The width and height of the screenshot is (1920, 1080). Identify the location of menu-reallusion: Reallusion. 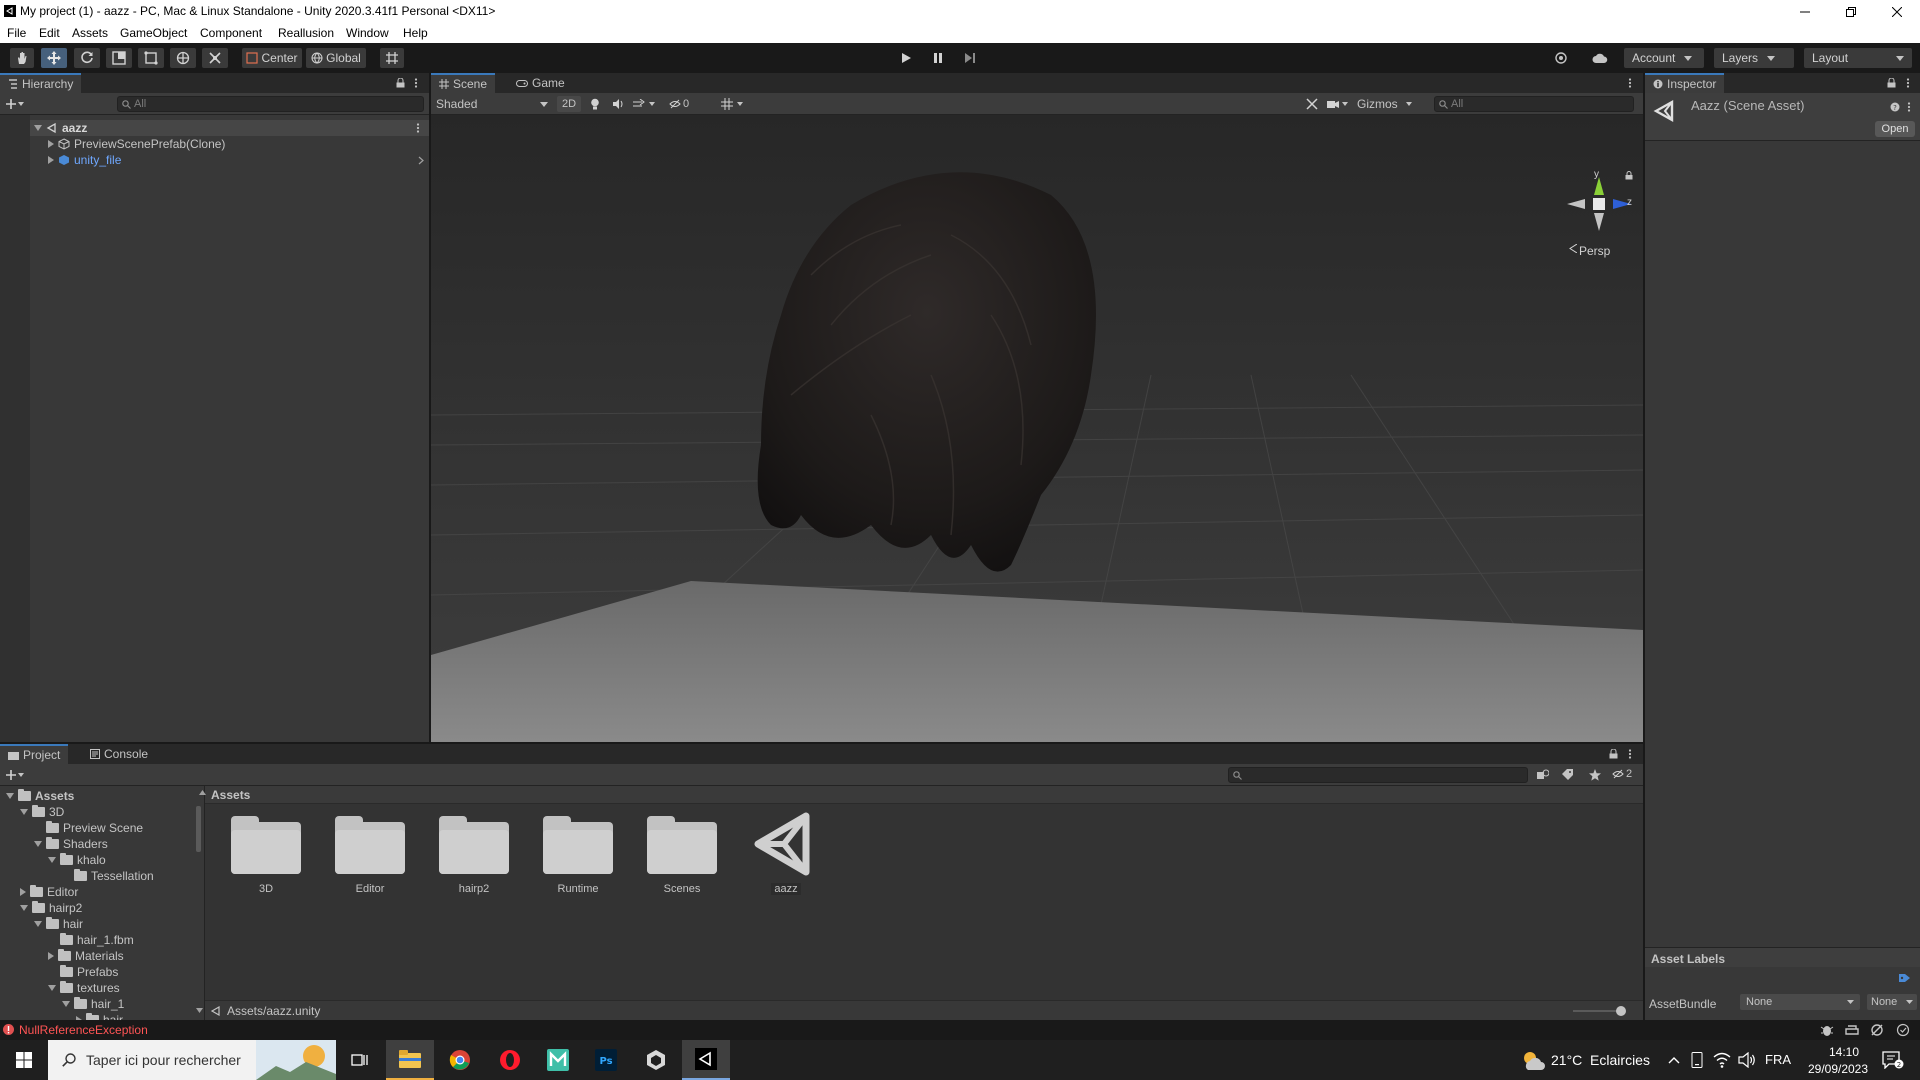
(306, 33).